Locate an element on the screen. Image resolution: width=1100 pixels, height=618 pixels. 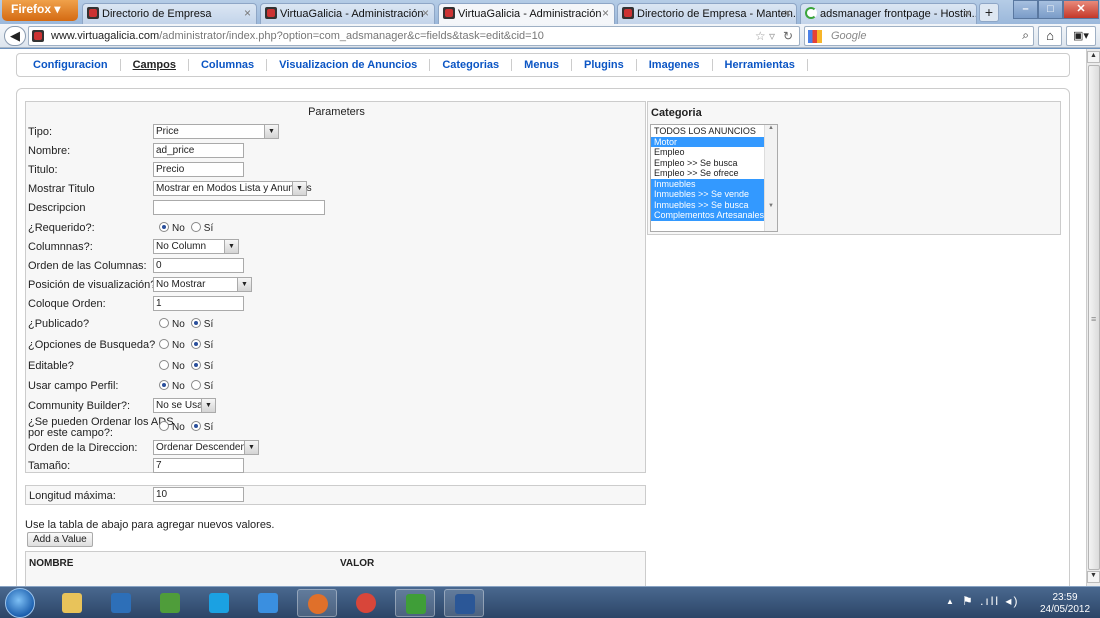
reload-icon: ↻ is located at coordinates (788, 36).